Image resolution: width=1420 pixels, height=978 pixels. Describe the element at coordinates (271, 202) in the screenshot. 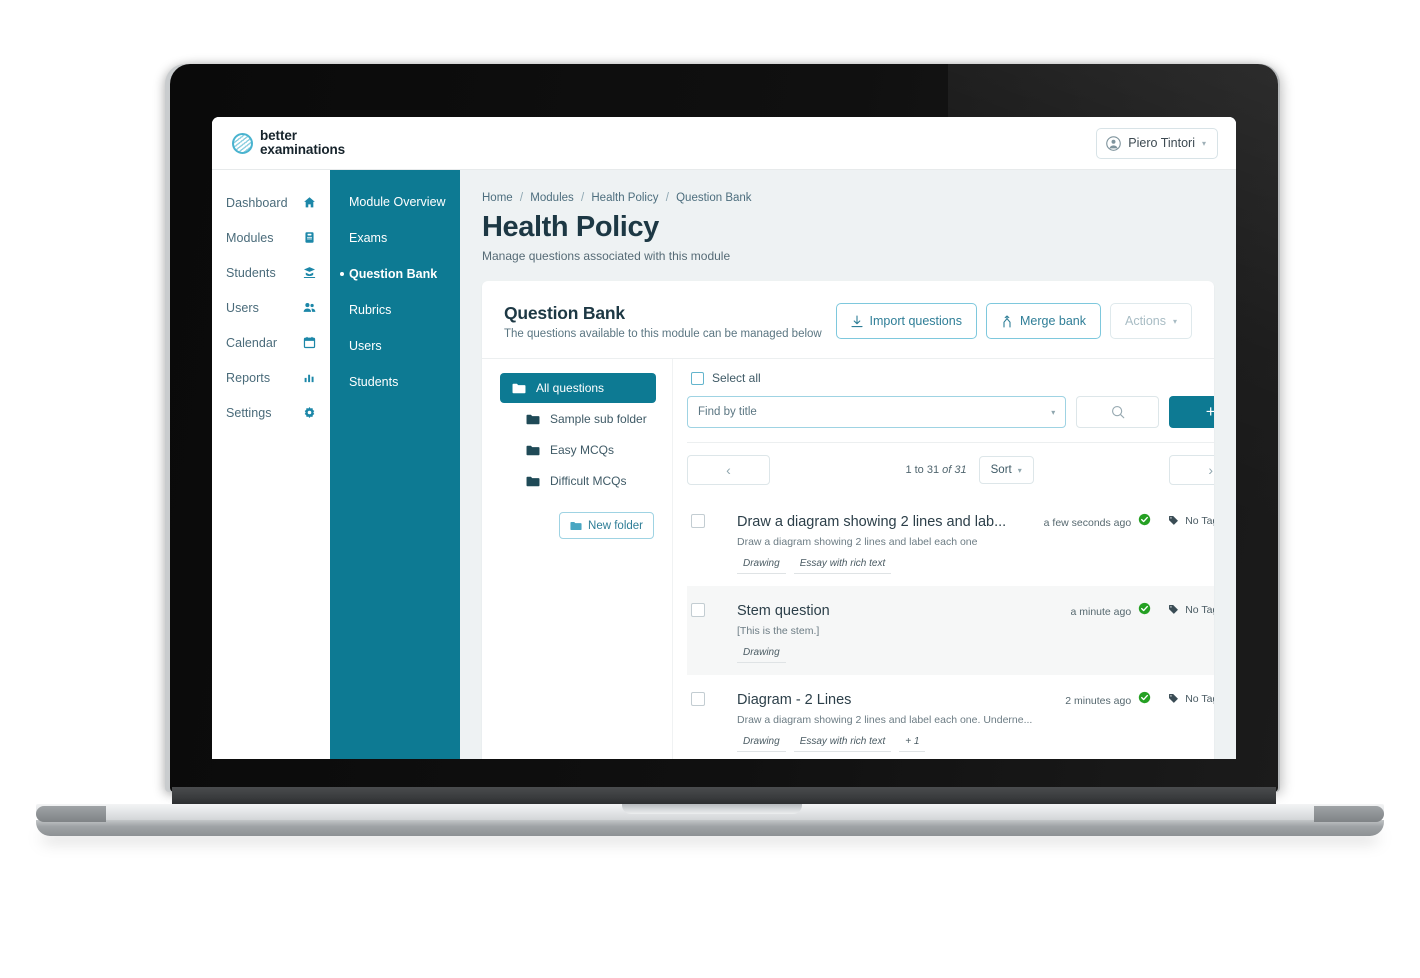

I see `sidebar-item-dashboard: Dashboard` at that location.